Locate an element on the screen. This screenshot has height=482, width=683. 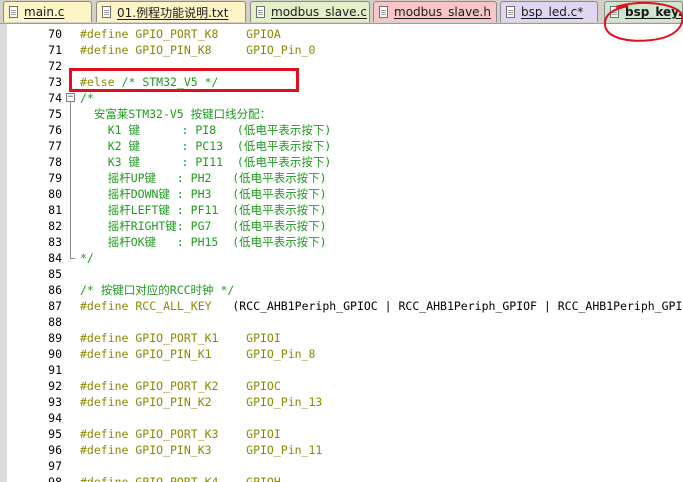
line-number: 80 is located at coordinates (55, 194).